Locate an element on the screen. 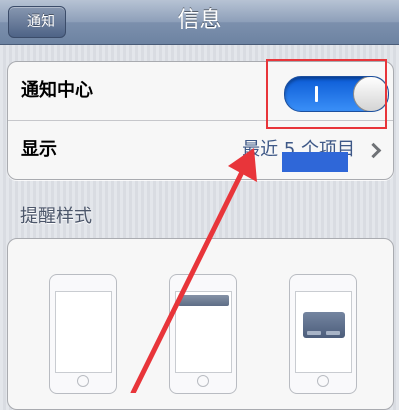 This screenshot has height=410, width=399. navigation-bar: 通知 信息 is located at coordinates (199, 22).